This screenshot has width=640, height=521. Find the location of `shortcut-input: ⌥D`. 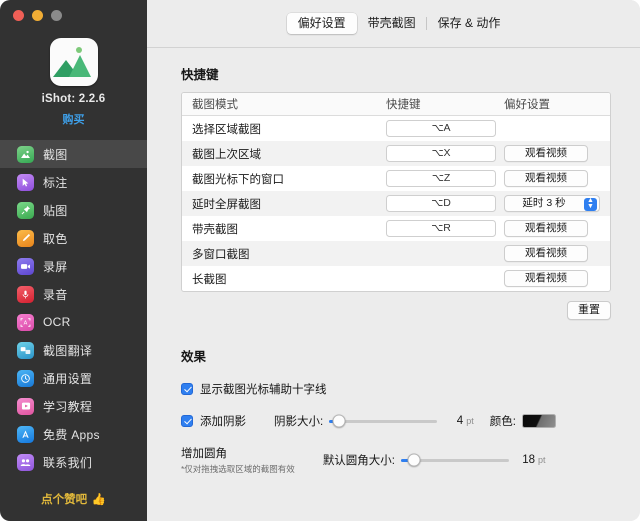

shortcut-input: ⌥D is located at coordinates (441, 203).